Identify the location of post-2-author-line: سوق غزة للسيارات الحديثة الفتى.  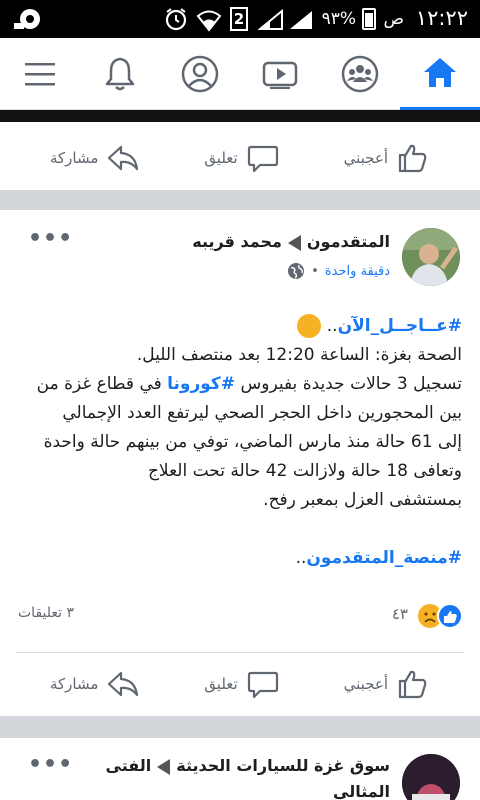
(248, 765).